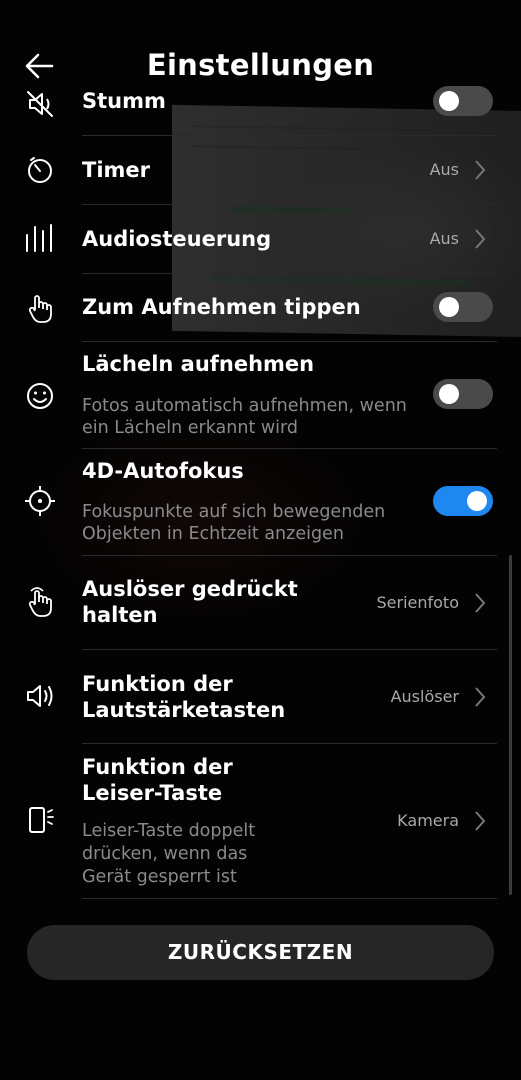  Describe the element at coordinates (510, 725) in the screenshot. I see `scrollbar` at that location.